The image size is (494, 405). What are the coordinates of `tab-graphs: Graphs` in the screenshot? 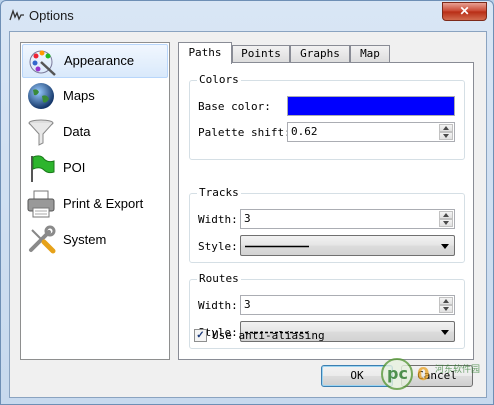 It's located at (320, 54).